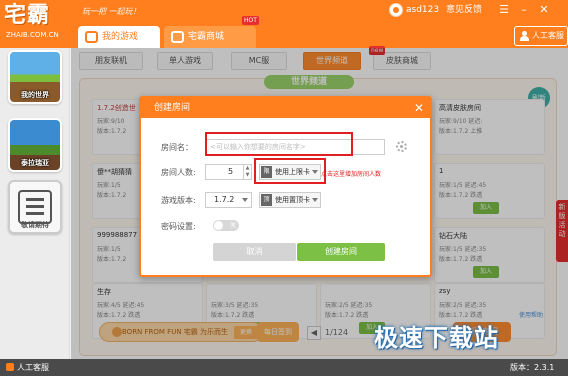  What do you see at coordinates (178, 200) in the screenshot?
I see `version-label: 游戏版本:` at bounding box center [178, 200].